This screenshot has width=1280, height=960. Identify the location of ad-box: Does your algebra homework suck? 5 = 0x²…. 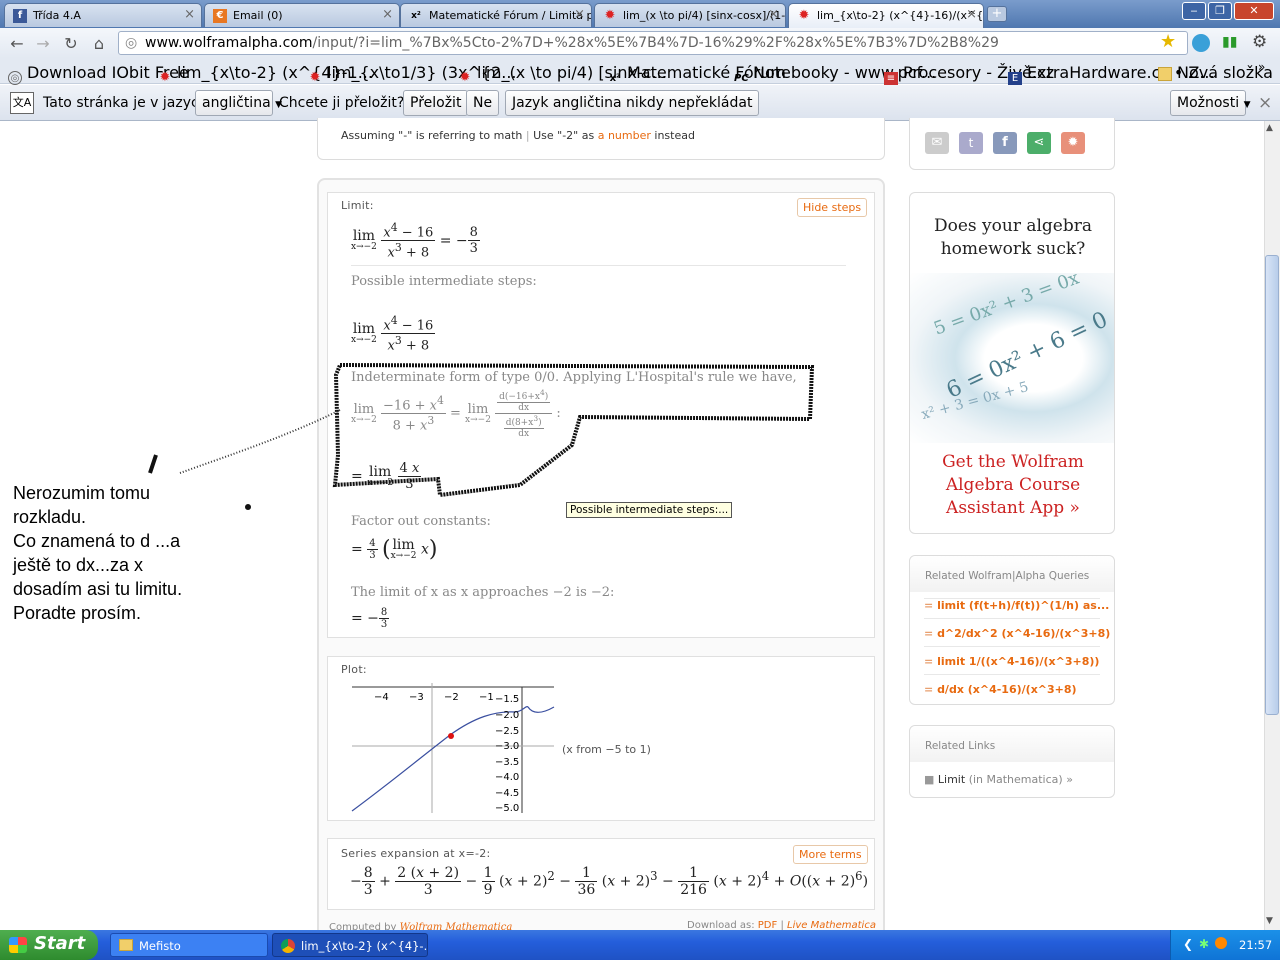
(1012, 363).